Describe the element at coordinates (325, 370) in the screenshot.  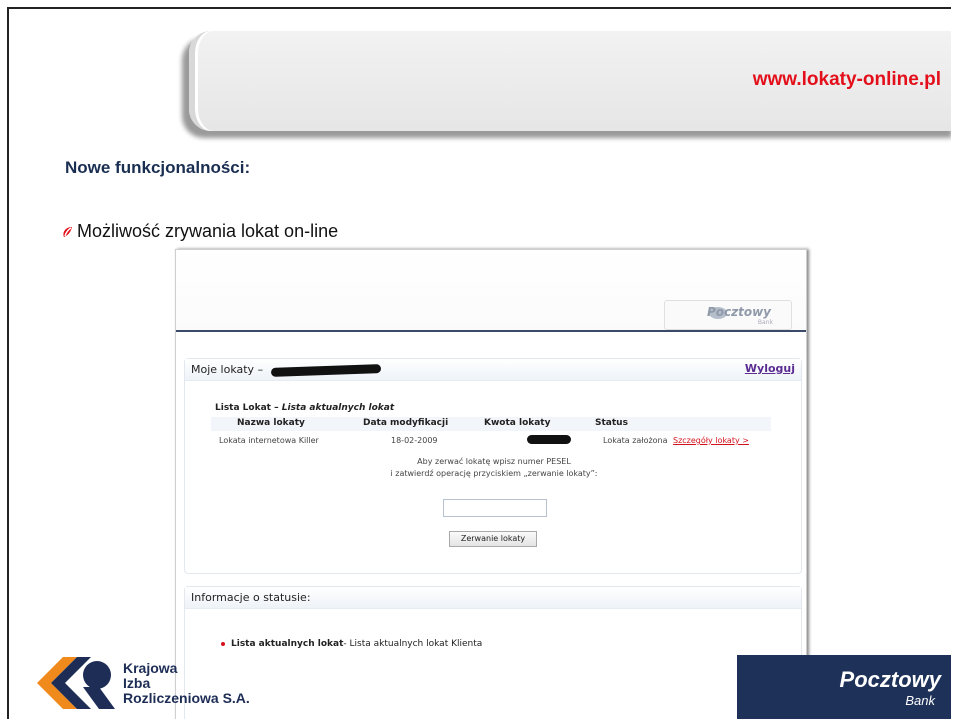
I see `redacted-name` at that location.